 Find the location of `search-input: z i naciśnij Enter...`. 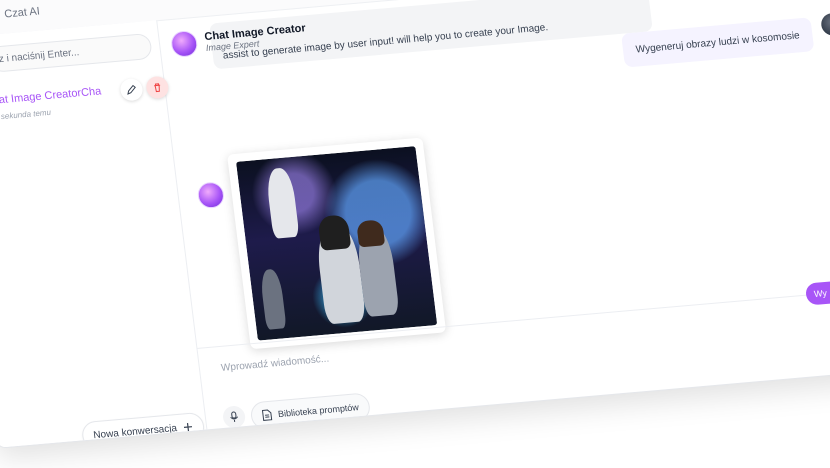

search-input: z i naciśnij Enter... is located at coordinates (76, 52).